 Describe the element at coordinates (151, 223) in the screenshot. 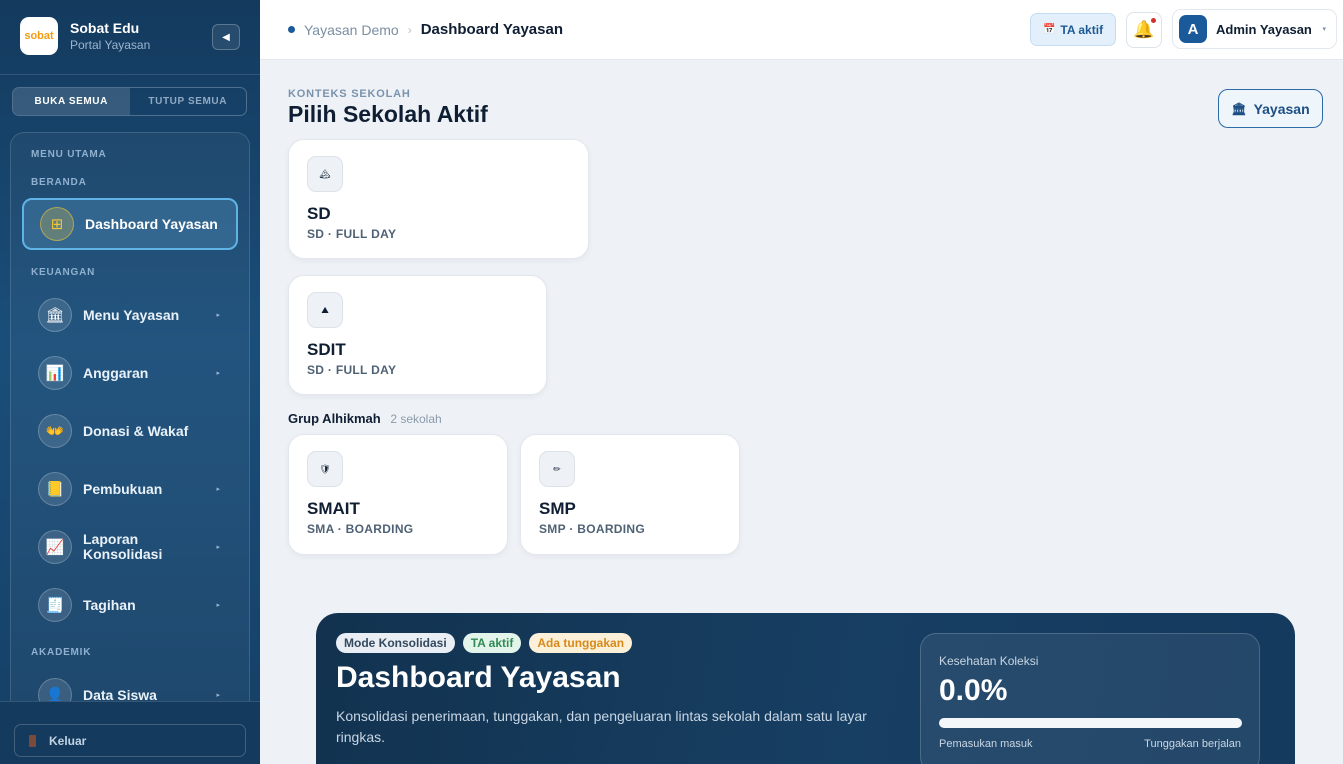

I see `sidebar-item-label: Dashboard Yayasan` at that location.